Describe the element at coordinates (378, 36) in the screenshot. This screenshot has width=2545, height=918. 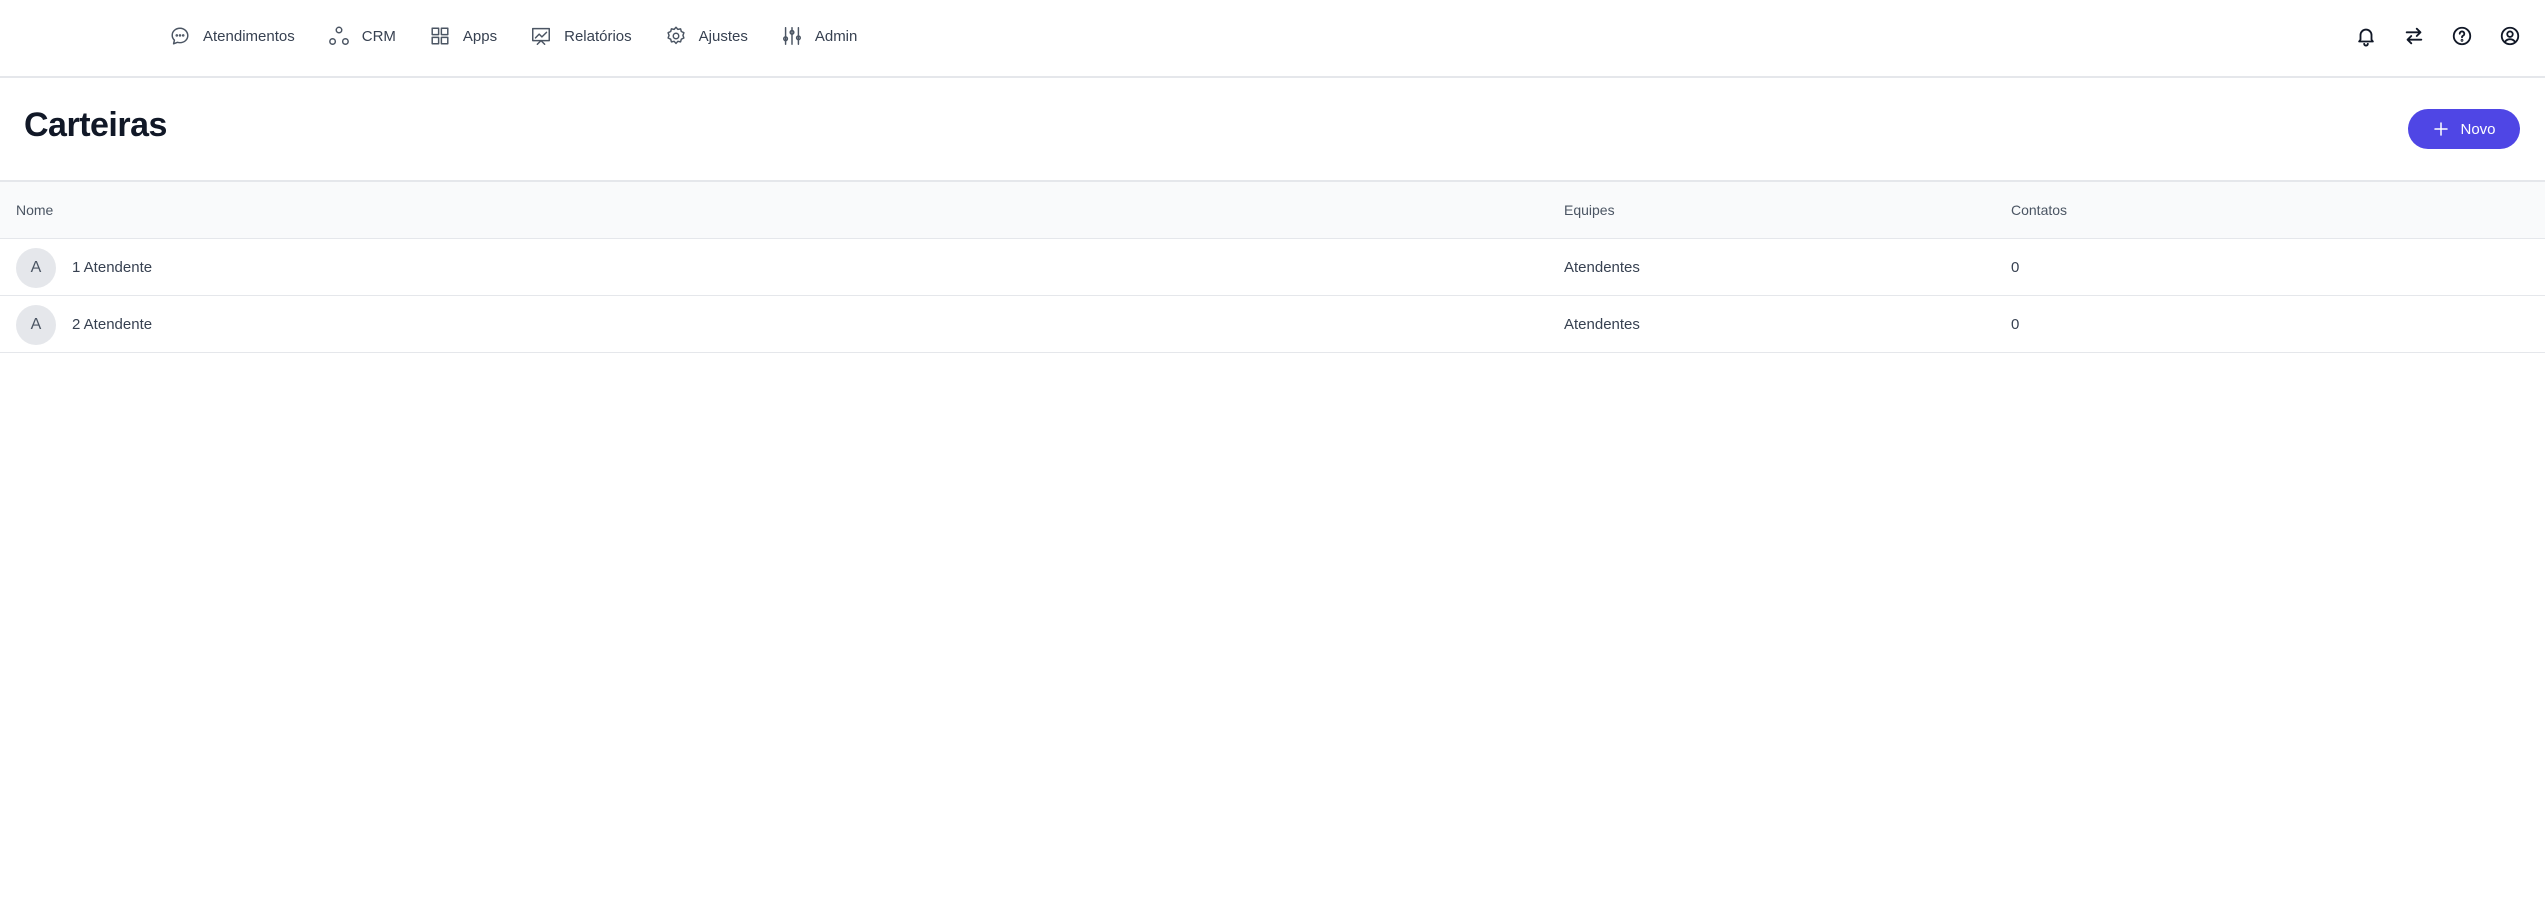
I see `nav-label: CRM` at that location.